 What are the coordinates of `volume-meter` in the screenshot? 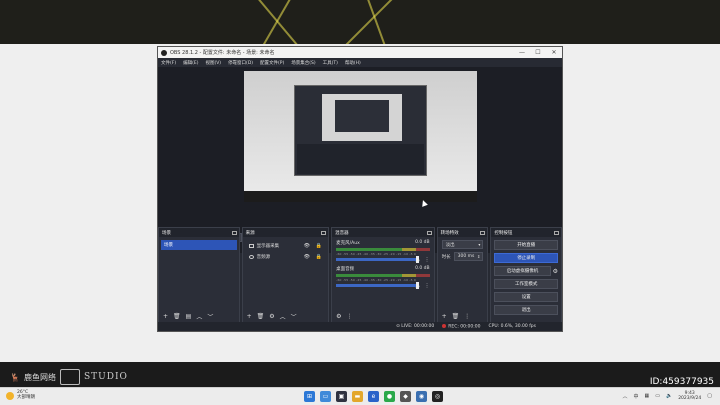 It's located at (383, 275).